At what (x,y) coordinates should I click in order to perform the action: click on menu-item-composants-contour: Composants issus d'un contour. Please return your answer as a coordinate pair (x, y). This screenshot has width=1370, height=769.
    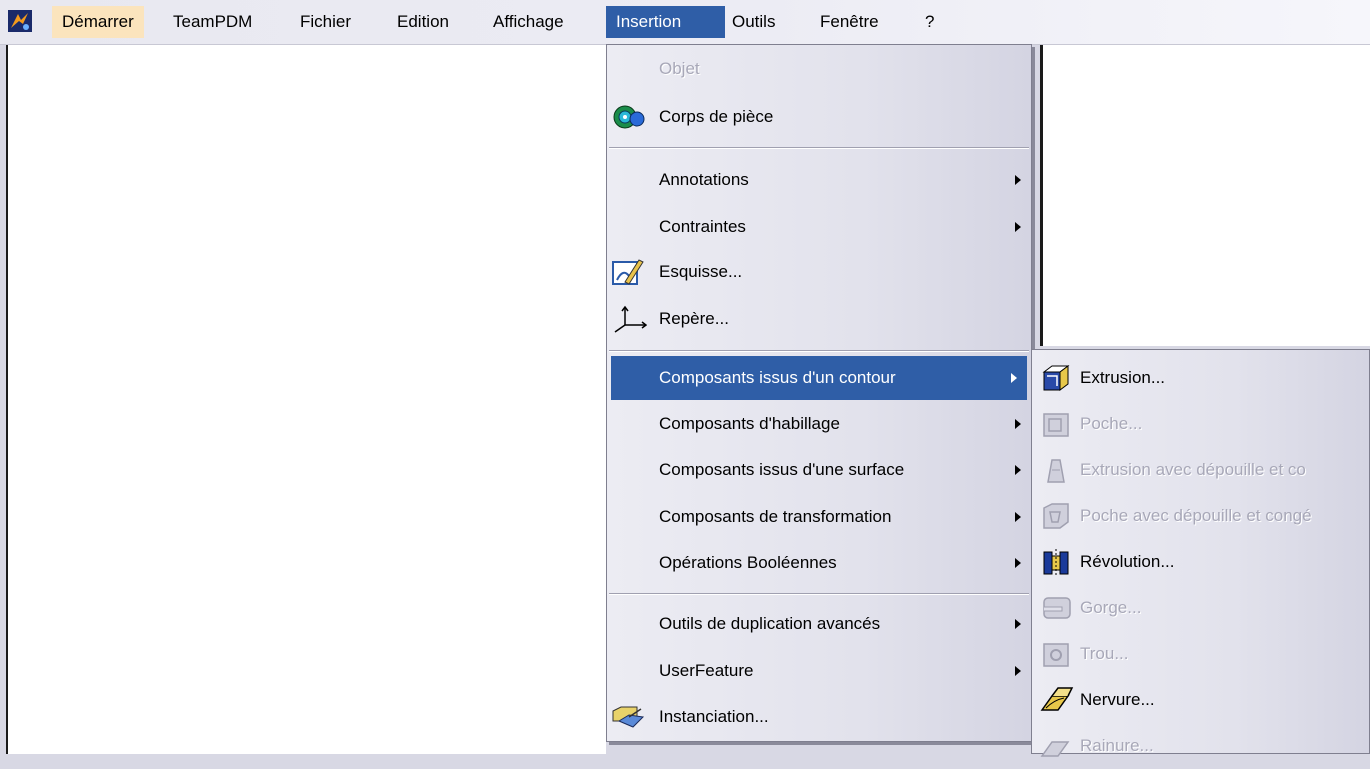
    Looking at the image, I should click on (819, 378).